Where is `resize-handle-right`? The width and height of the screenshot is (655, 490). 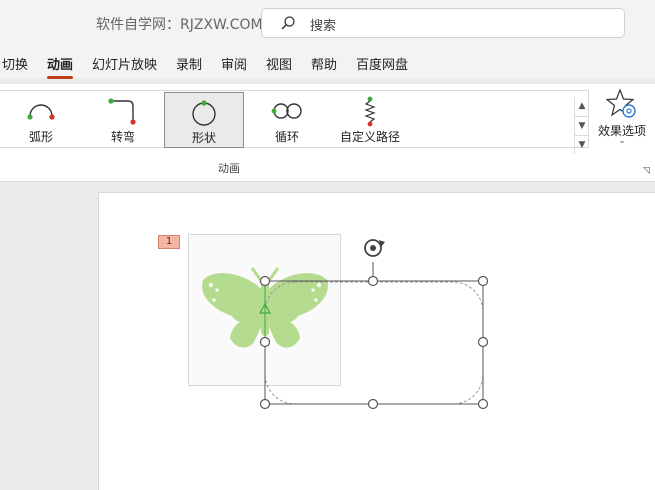 resize-handle-right is located at coordinates (483, 342).